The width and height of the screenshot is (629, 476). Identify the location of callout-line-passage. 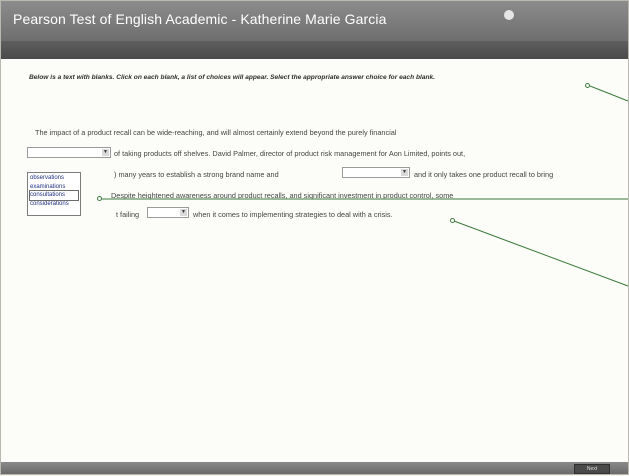
(541, 253).